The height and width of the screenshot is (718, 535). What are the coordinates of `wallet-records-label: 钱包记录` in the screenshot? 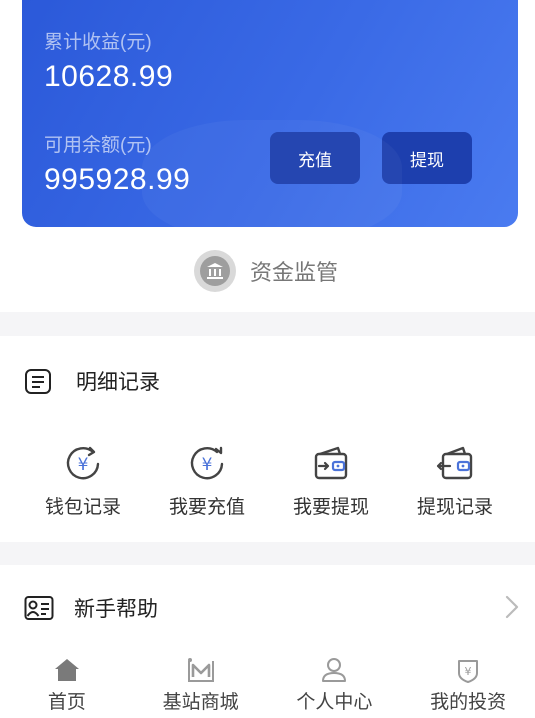 It's located at (82, 507).